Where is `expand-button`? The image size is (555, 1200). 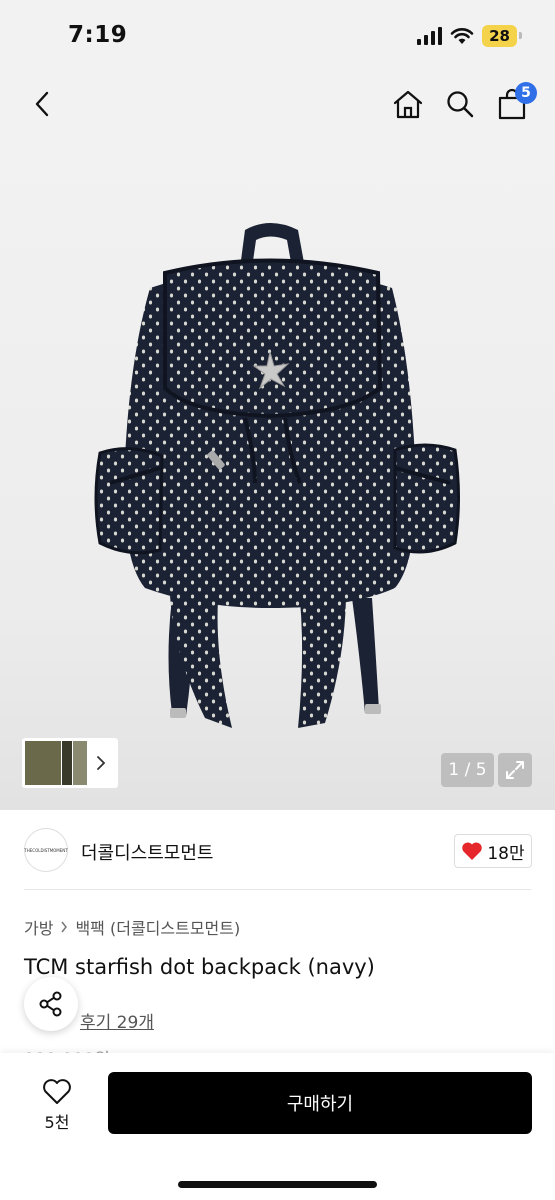 expand-button is located at coordinates (515, 770).